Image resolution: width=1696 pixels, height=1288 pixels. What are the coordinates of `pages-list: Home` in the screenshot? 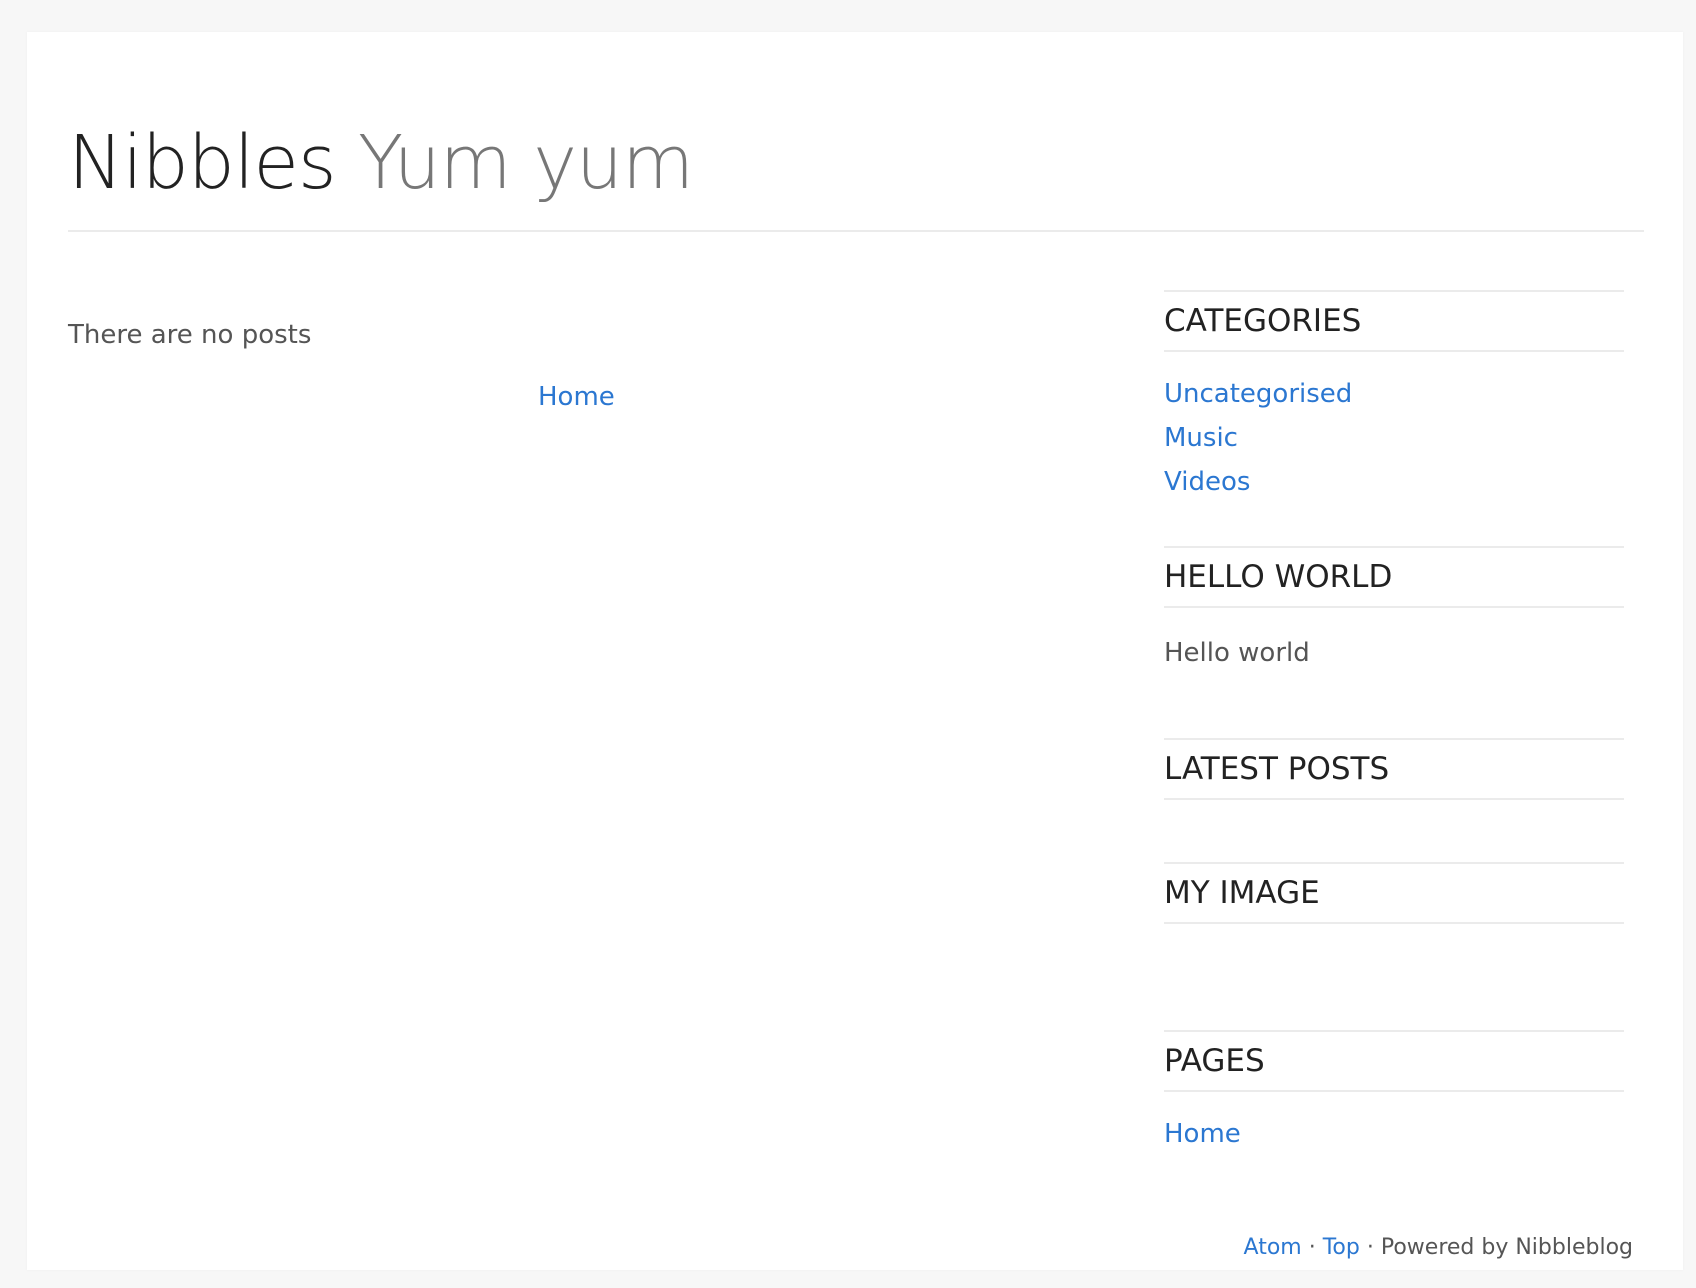 It's located at (1394, 1134).